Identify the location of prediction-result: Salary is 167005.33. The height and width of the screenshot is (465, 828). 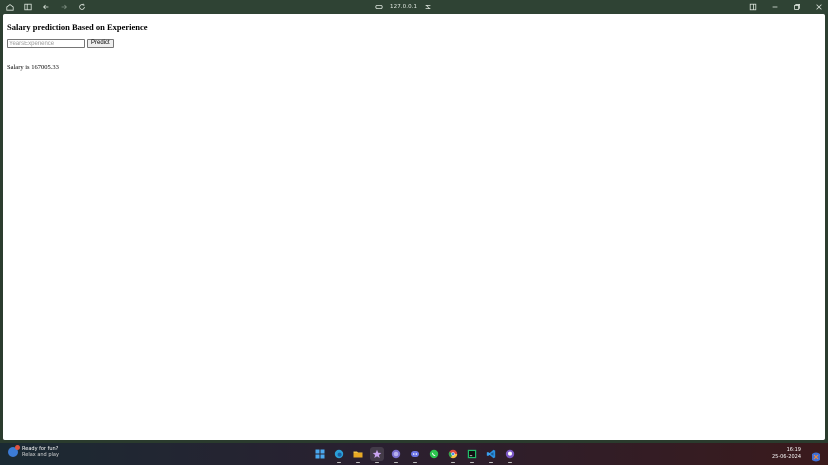
(33, 67).